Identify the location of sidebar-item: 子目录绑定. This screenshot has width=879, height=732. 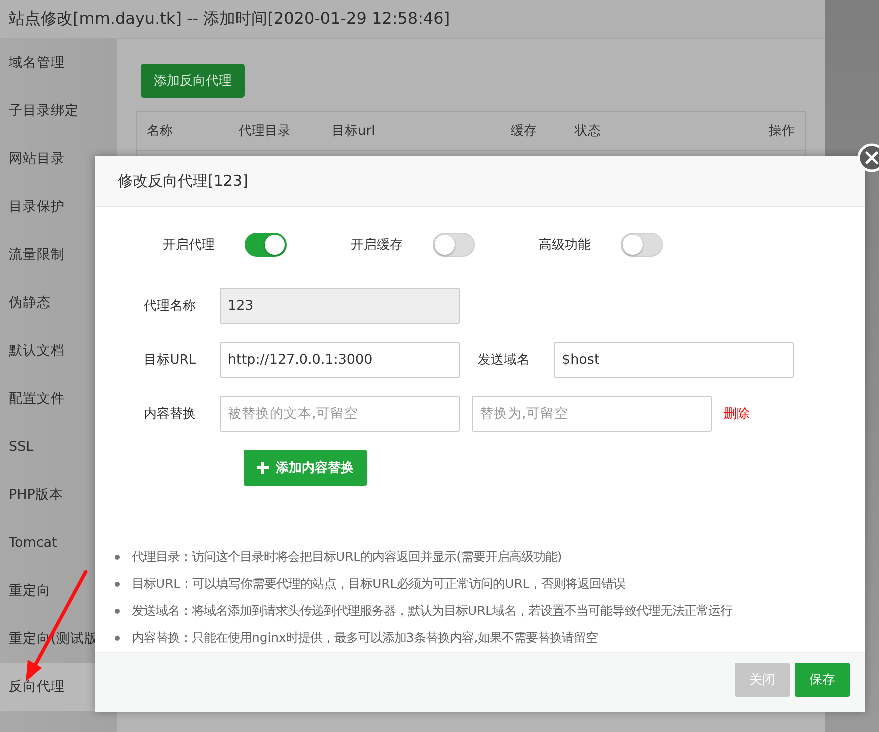
(58, 111).